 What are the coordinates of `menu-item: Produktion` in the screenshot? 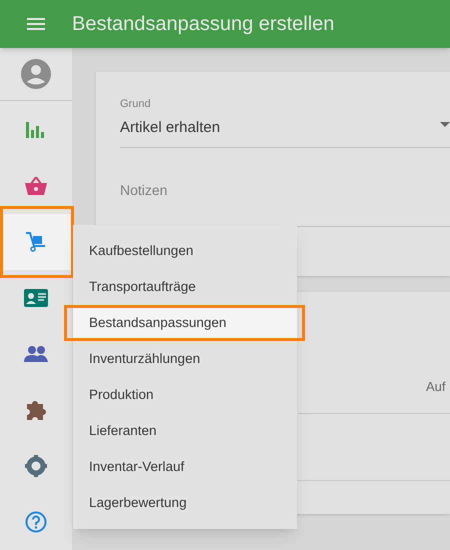 It's located at (185, 395).